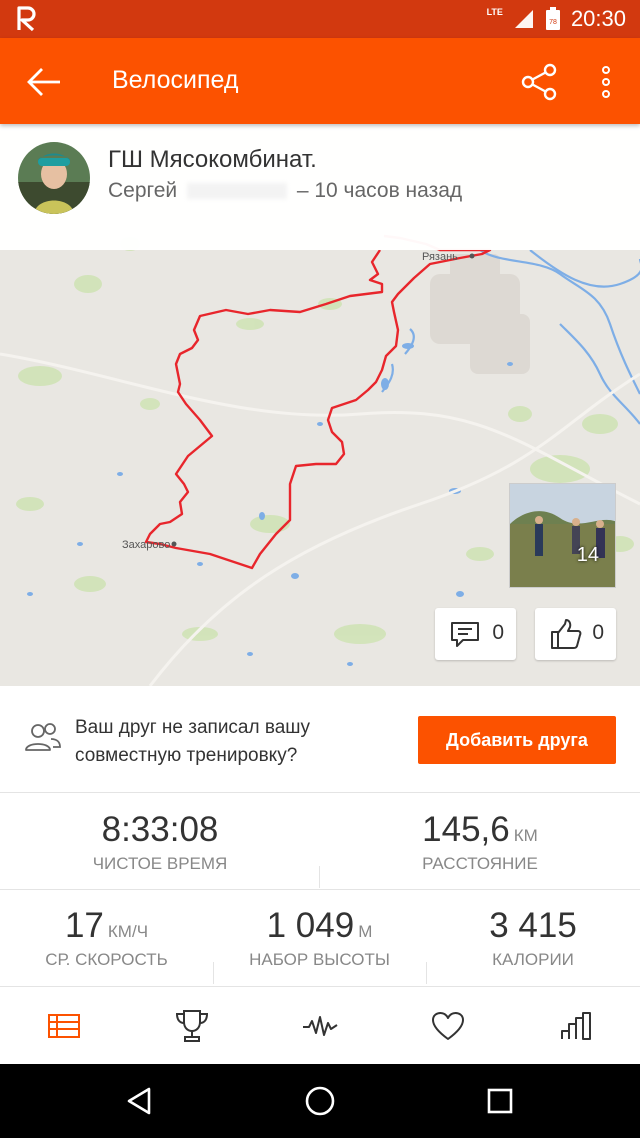 The height and width of the screenshot is (1138, 640). What do you see at coordinates (517, 740) in the screenshot?
I see `add-friend-button: Добавить друга` at bounding box center [517, 740].